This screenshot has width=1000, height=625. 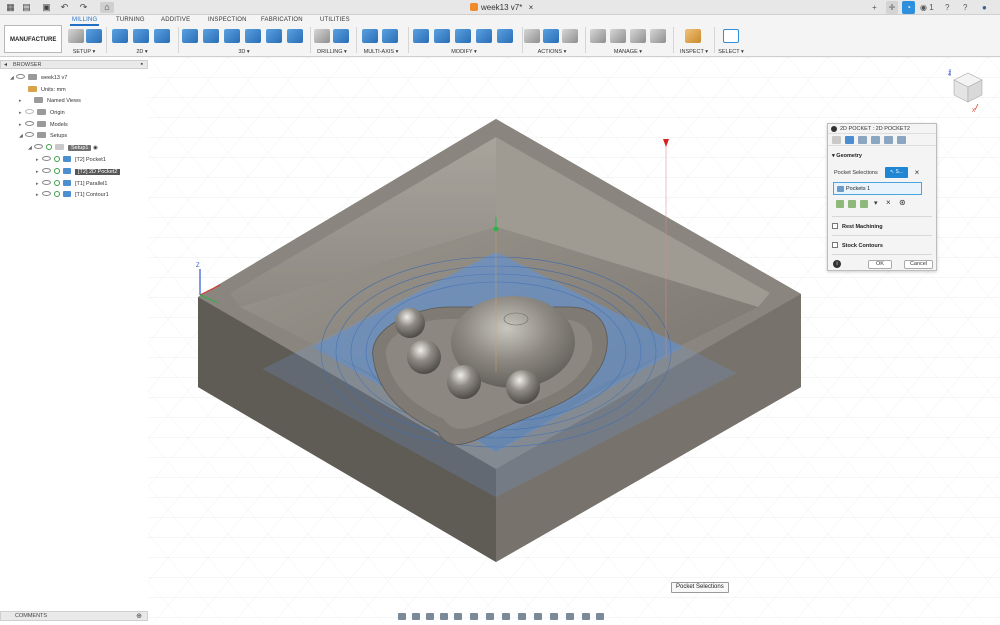 I want to click on tree-item-models: ▸ Models, so click(x=43, y=125).